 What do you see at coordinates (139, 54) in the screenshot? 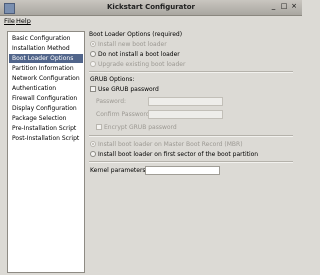
I see `do-not-install-label: Do not install a boot loader` at bounding box center [139, 54].